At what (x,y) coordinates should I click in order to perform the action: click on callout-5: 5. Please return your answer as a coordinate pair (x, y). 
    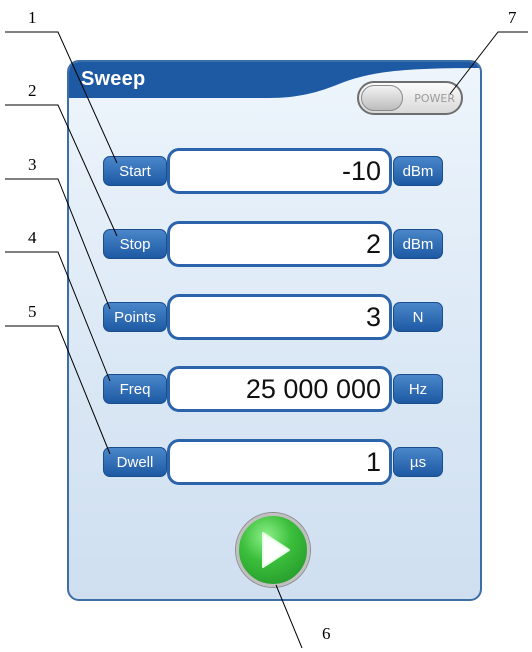
    Looking at the image, I should click on (32, 311).